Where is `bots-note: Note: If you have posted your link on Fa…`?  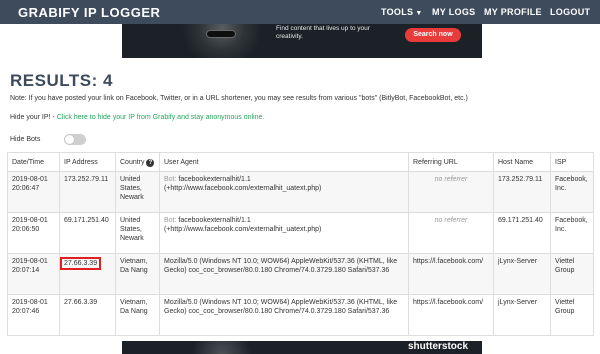
bots-note: Note: If you have posted your link on Fa… is located at coordinates (239, 98).